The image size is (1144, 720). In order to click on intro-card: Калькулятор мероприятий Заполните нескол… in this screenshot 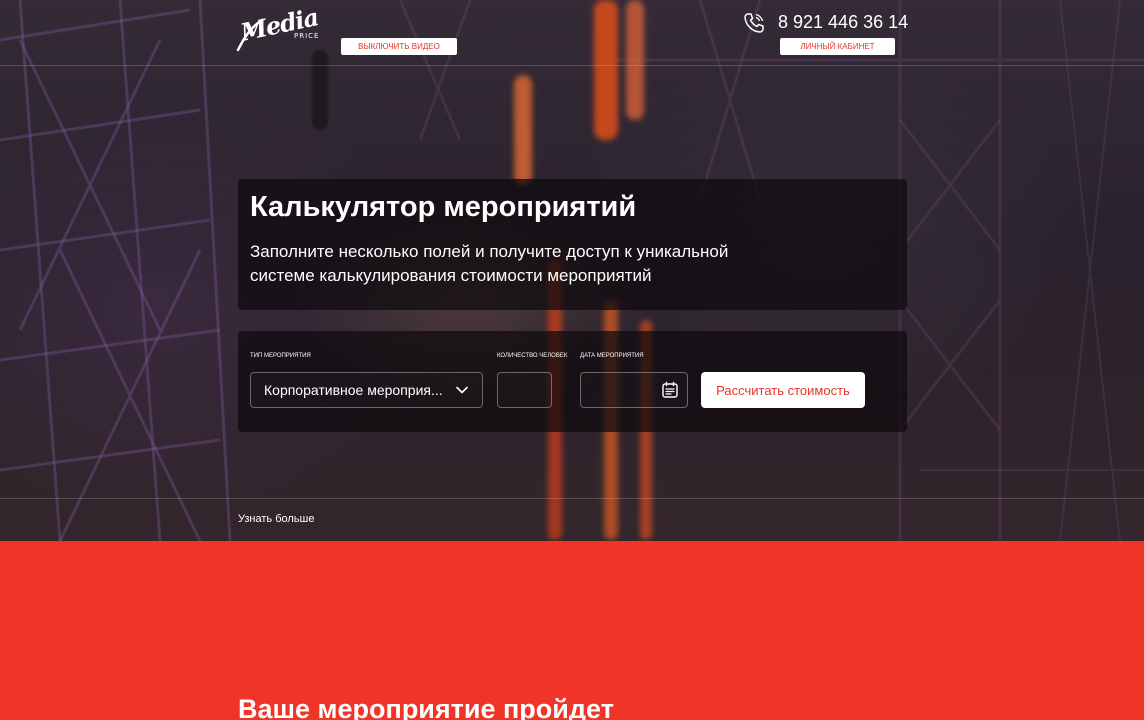, I will do `click(572, 244)`.